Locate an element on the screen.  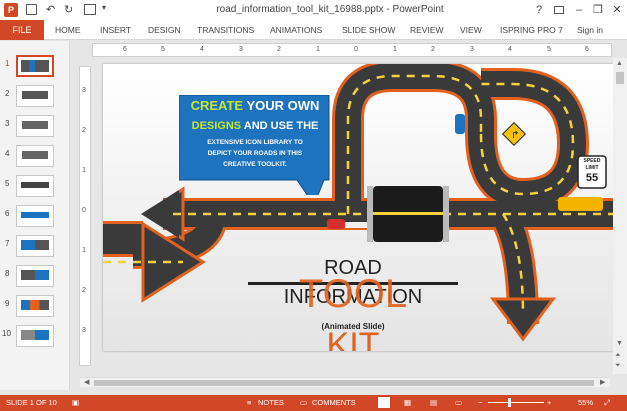
thumbnail-number: 5 is located at coordinates (7, 183).